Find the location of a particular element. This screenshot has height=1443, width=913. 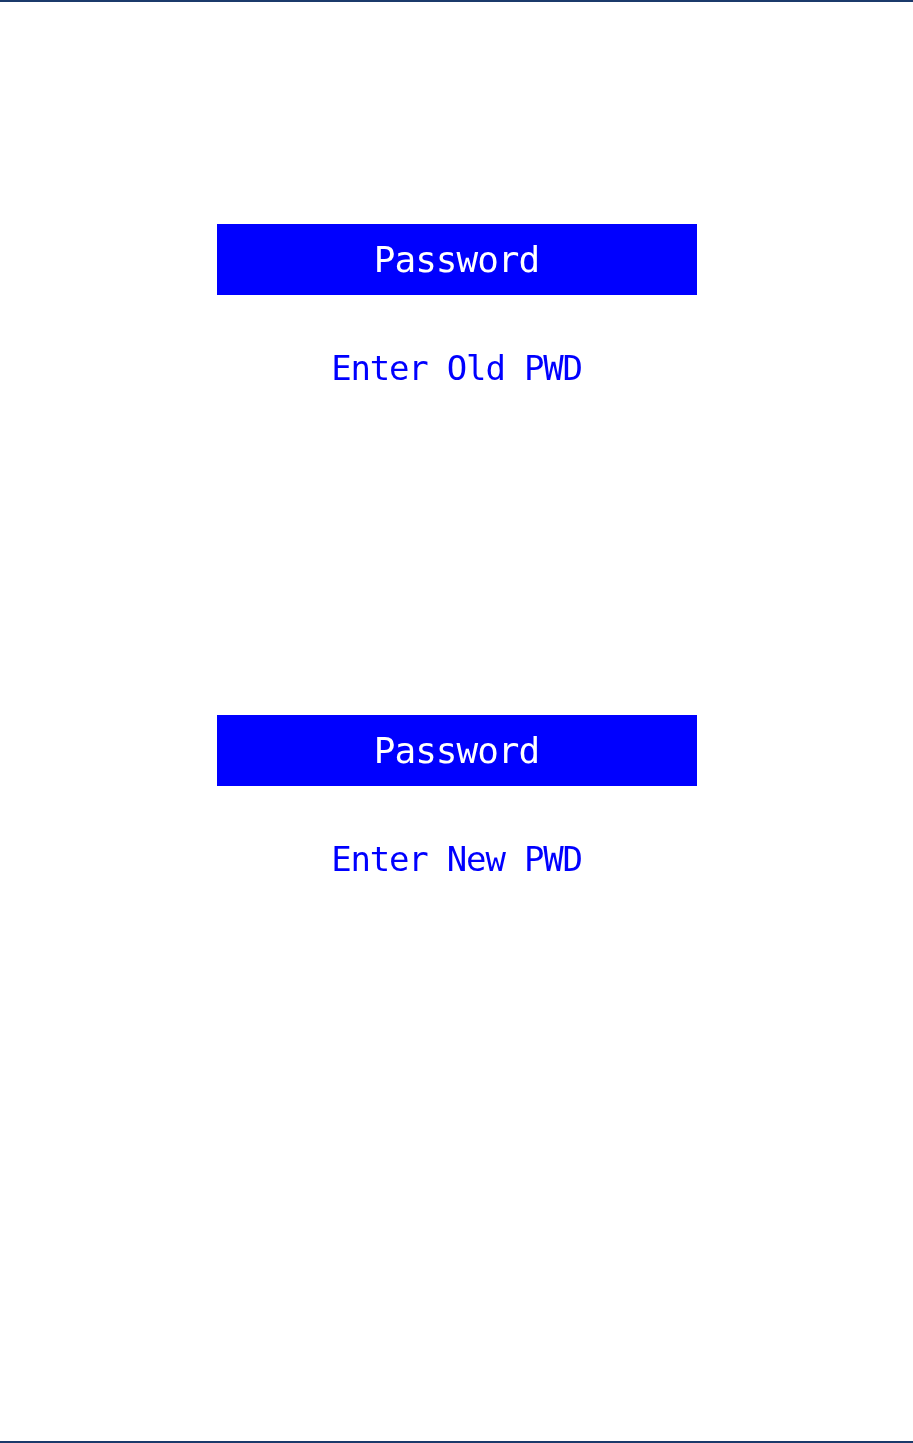

prompt-text: Enter Old PWD is located at coordinates (456, 368).